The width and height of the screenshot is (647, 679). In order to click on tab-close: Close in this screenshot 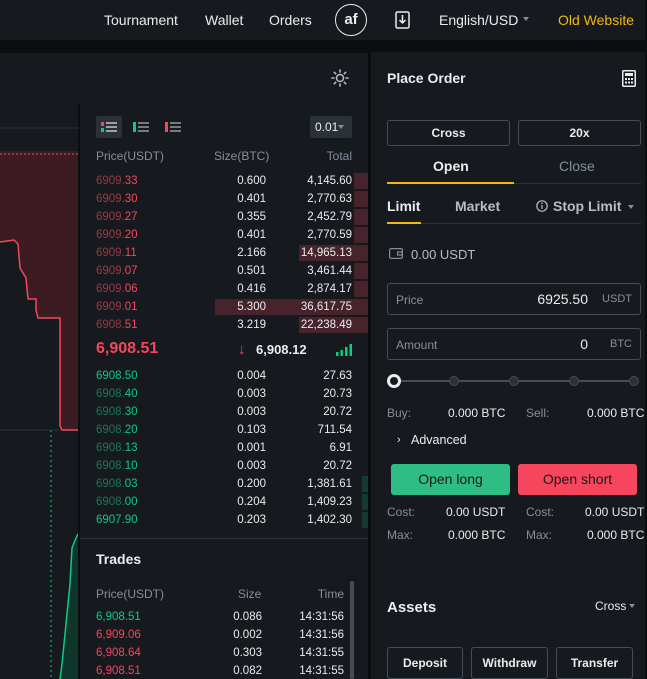, I will do `click(577, 166)`.